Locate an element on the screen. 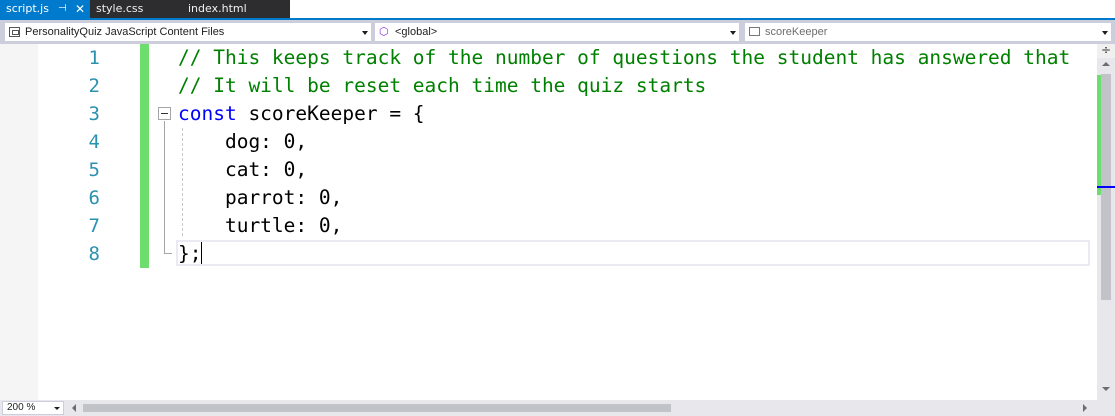 The image size is (1115, 416). line-number: 1 is located at coordinates (94, 58).